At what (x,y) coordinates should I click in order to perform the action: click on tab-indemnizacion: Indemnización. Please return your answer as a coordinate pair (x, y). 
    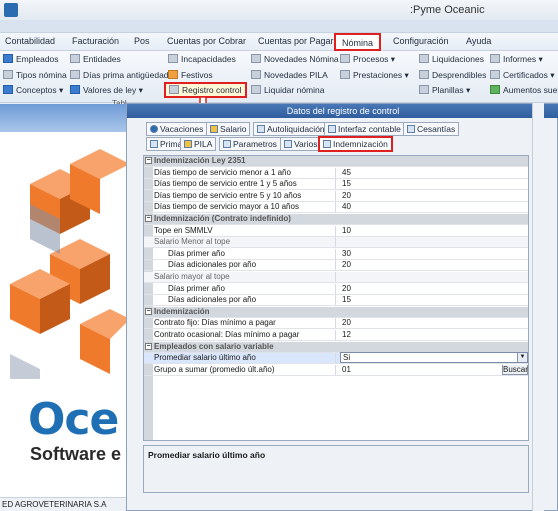
    Looking at the image, I should click on (355, 144).